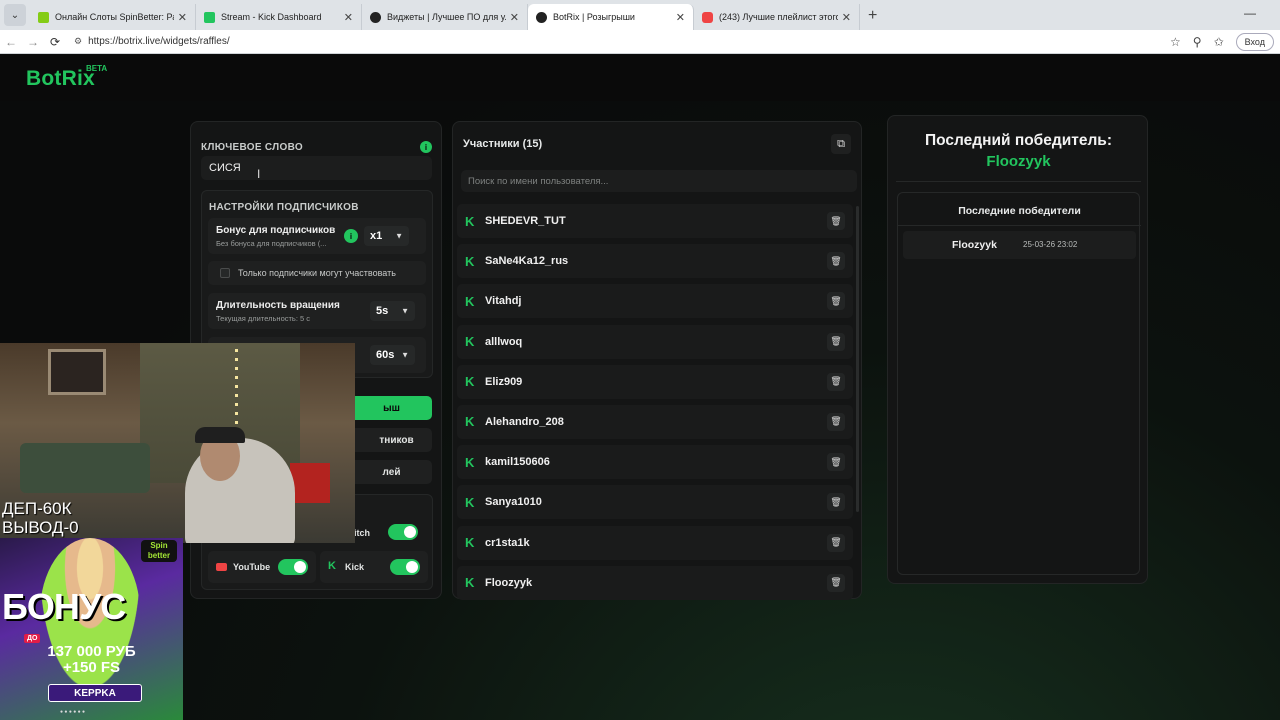 Image resolution: width=1280 pixels, height=720 pixels. I want to click on url-text: https://botrix.live/widgets/raffles/, so click(159, 41).